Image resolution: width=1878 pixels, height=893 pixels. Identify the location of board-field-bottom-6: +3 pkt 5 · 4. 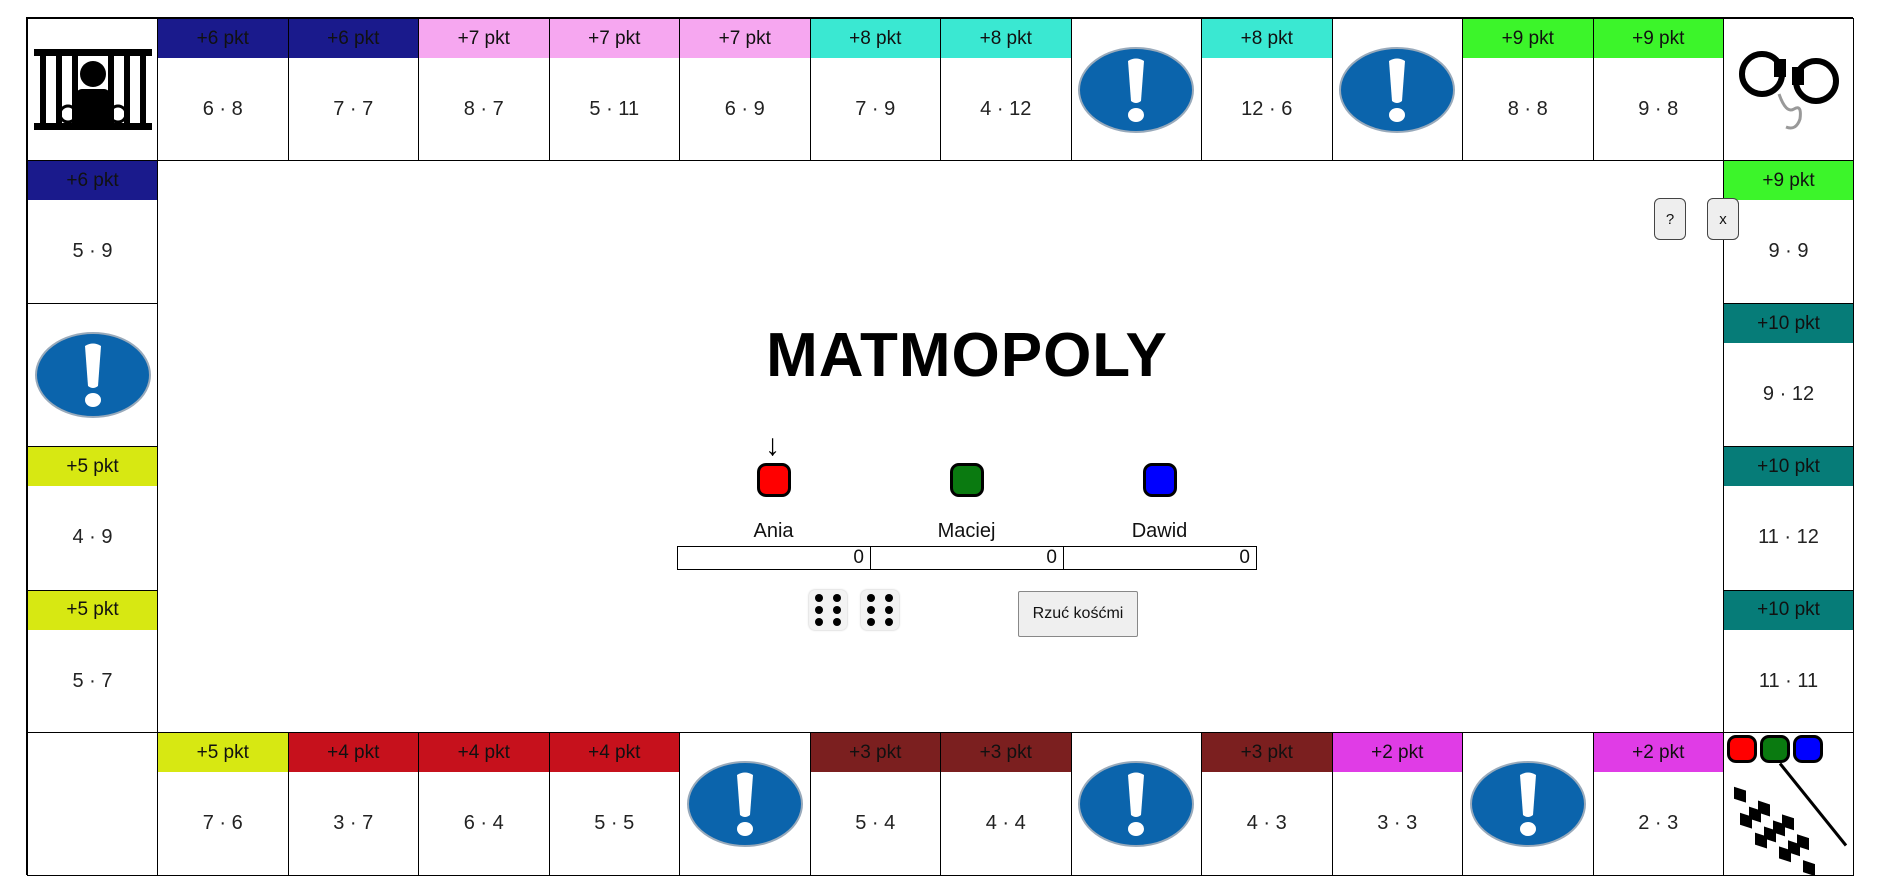
(875, 804).